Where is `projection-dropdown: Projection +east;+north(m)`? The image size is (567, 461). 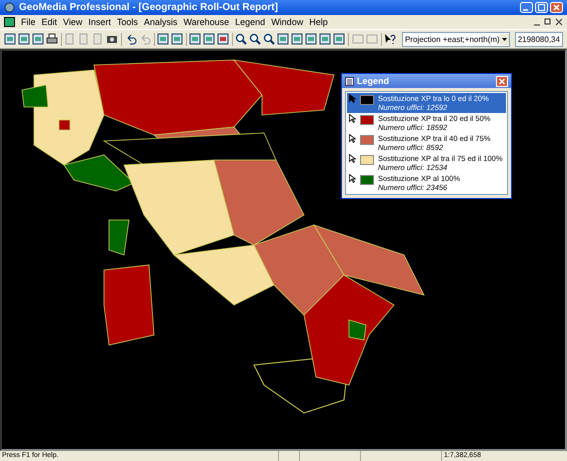
projection-dropdown: Projection +east;+north(m) is located at coordinates (456, 39).